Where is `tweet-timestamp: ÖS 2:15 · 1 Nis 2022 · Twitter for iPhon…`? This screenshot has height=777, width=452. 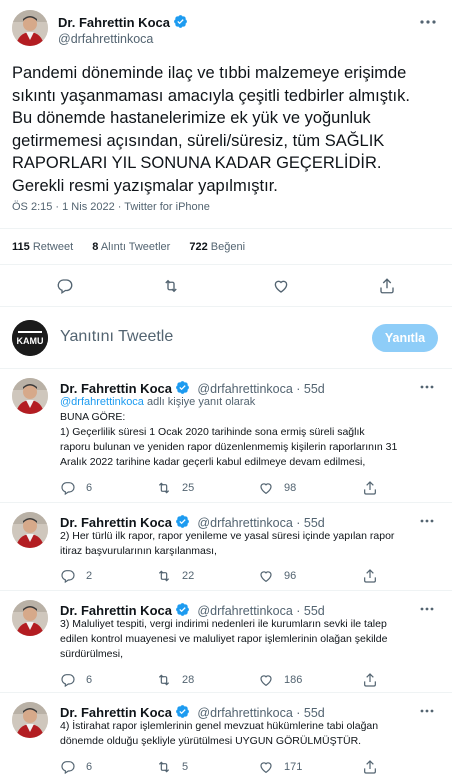
tweet-timestamp: ÖS 2:15 · 1 Nis 2022 · Twitter for iPhon… is located at coordinates (111, 207).